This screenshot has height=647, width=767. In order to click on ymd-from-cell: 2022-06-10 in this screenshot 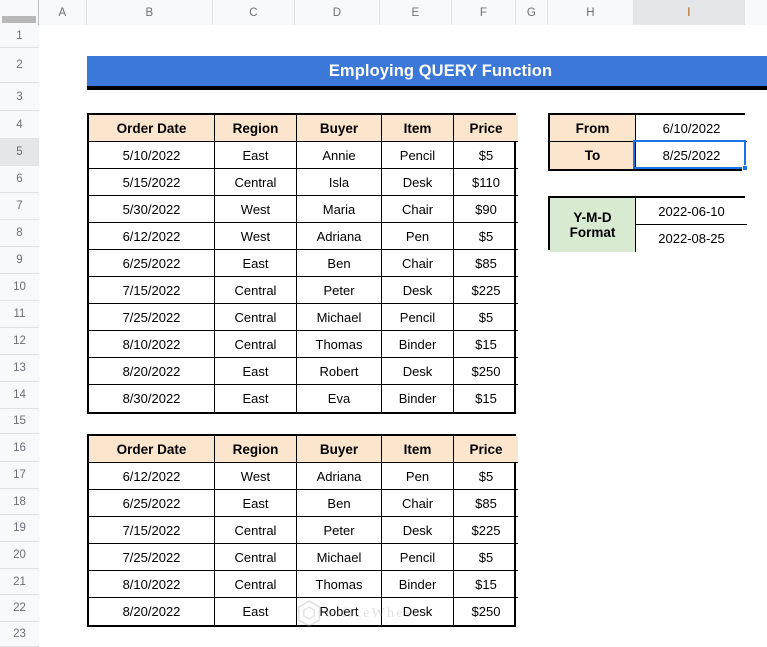, I will do `click(691, 211)`.